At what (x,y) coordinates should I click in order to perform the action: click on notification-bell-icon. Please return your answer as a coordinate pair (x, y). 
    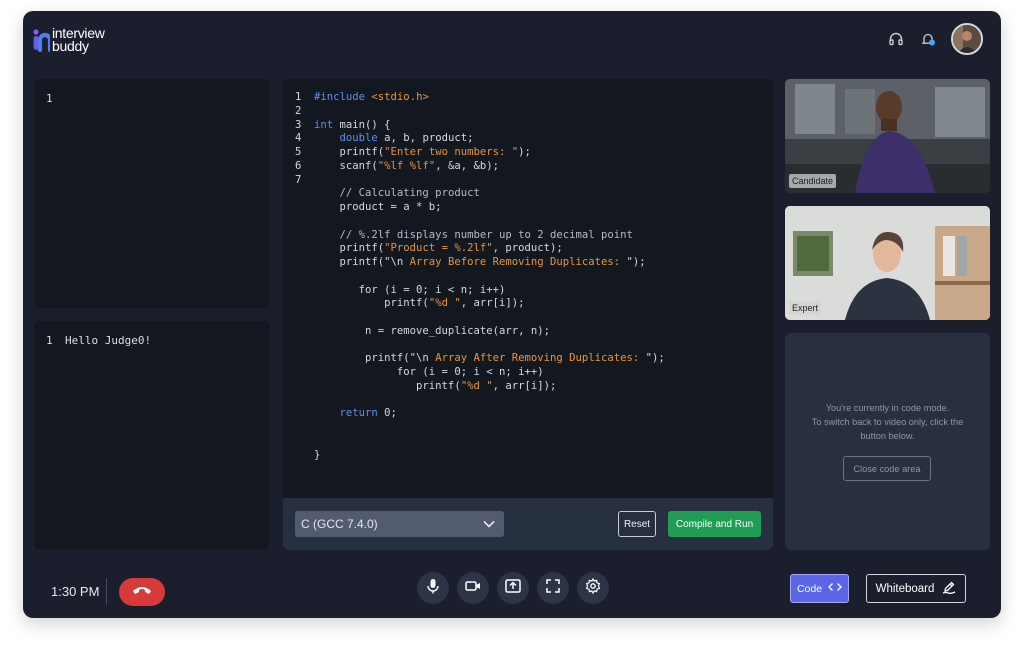
    Looking at the image, I should click on (928, 39).